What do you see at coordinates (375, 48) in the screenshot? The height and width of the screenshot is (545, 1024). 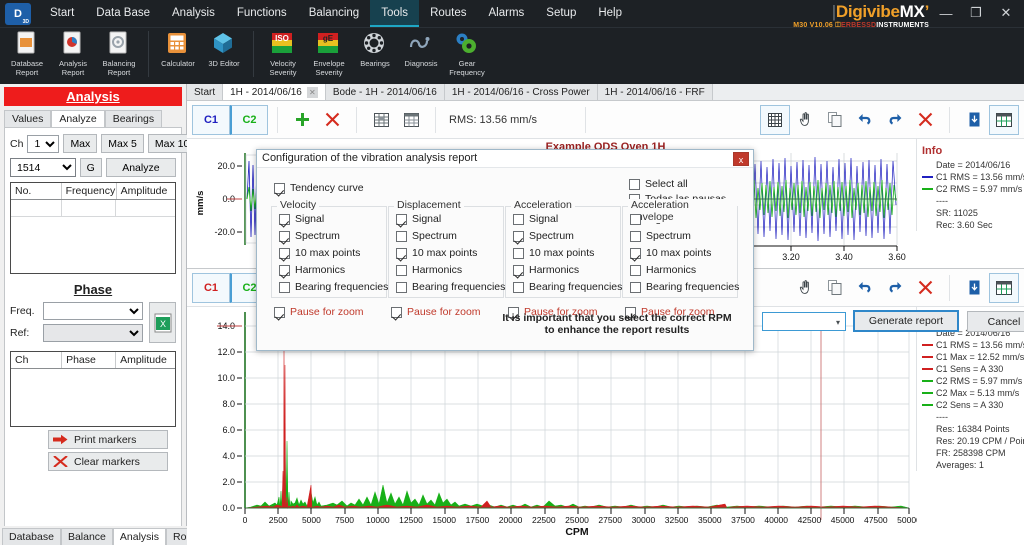 I see `ribbon-button-bearings: Bearings` at bounding box center [375, 48].